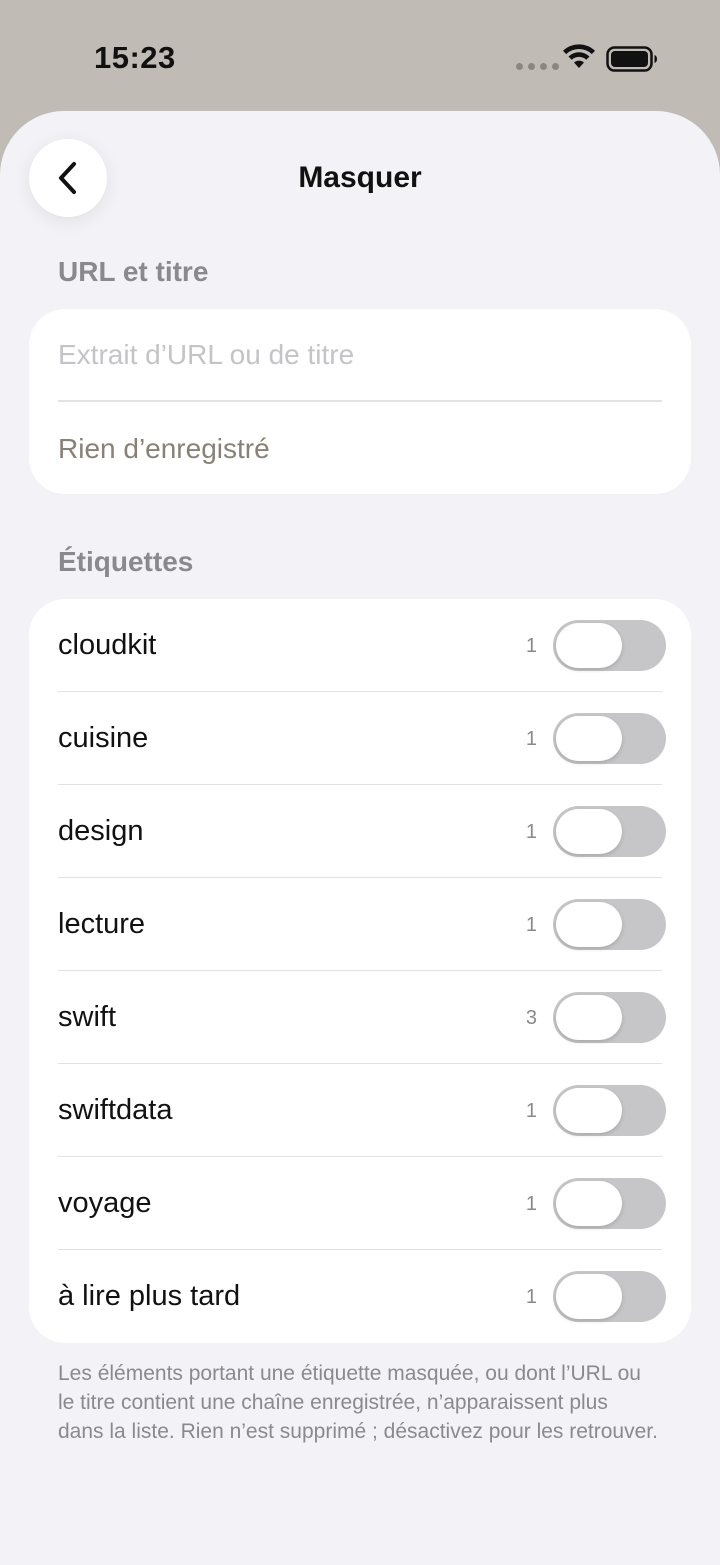  I want to click on url-title-input, so click(360, 355).